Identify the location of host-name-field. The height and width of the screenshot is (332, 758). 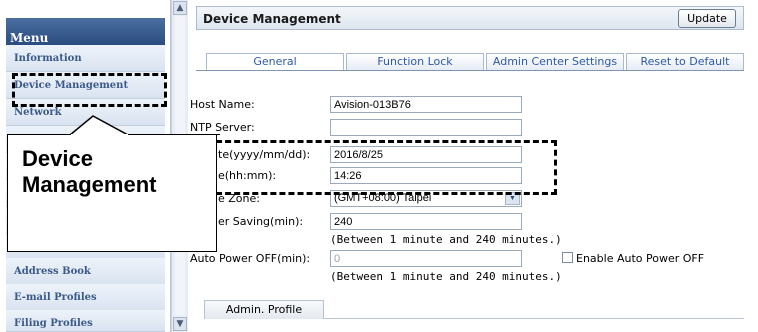
(426, 104).